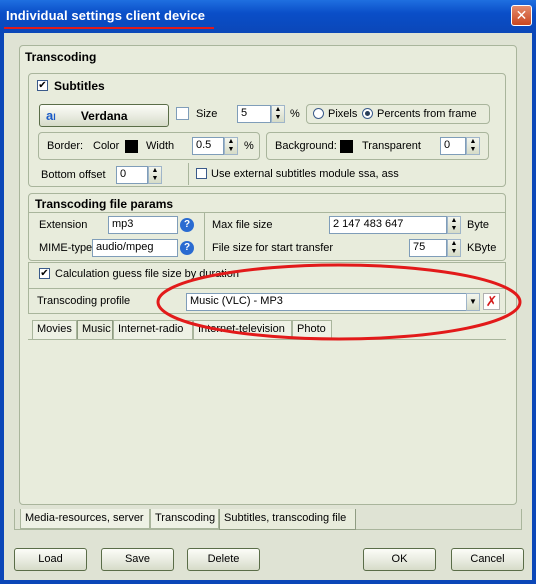  Describe the element at coordinates (367, 113) in the screenshot. I see `percent-frame-radio` at that location.